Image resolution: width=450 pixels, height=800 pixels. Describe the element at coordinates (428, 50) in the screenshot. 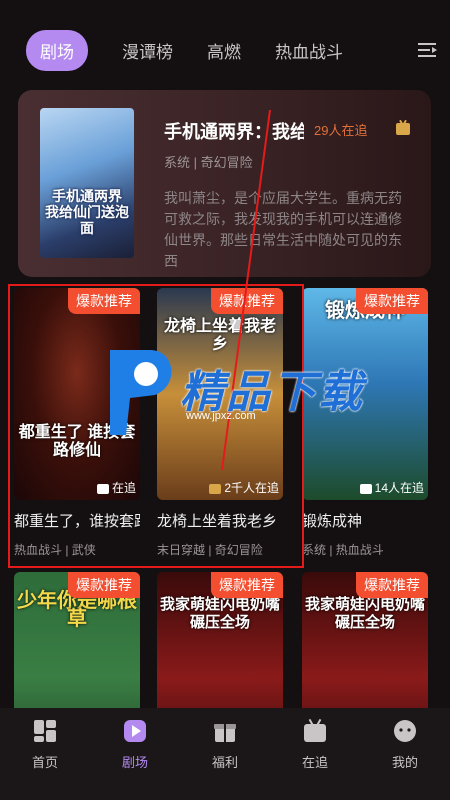

I see `menu-icon` at that location.